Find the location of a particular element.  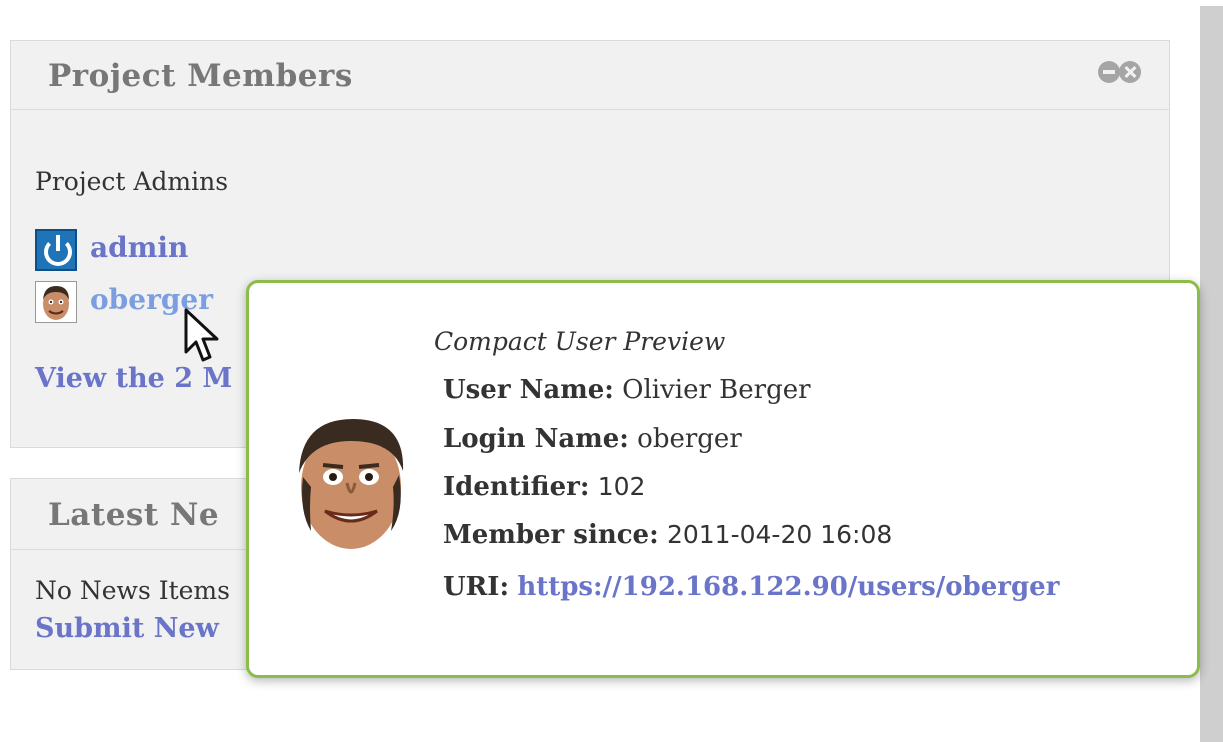

member-since-label: Member since: is located at coordinates (551, 535).